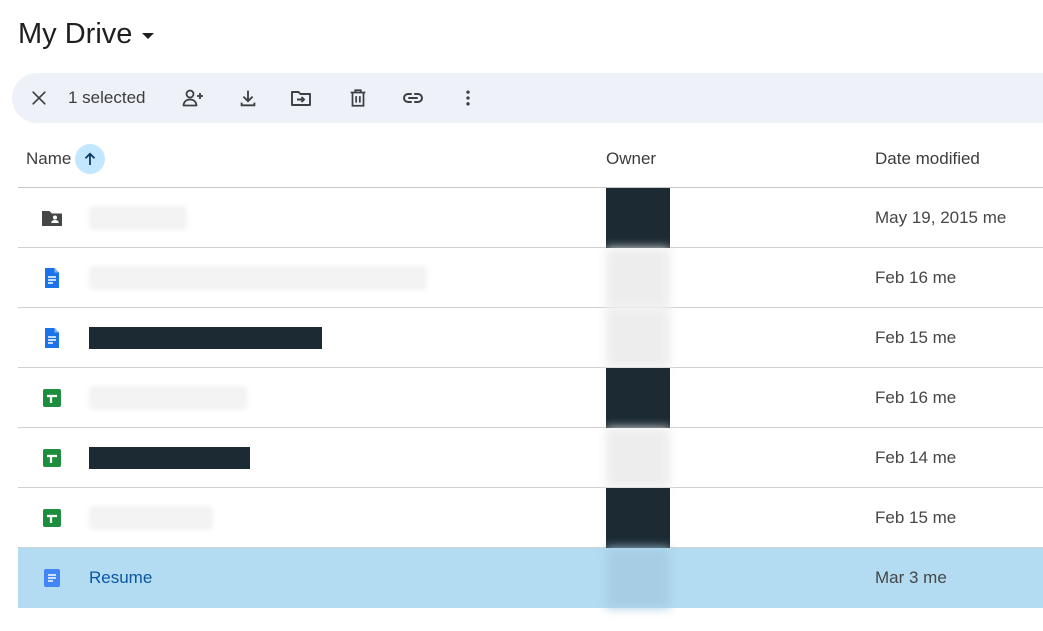 This screenshot has width=1043, height=631. I want to click on clear-selection-button, so click(39, 98).